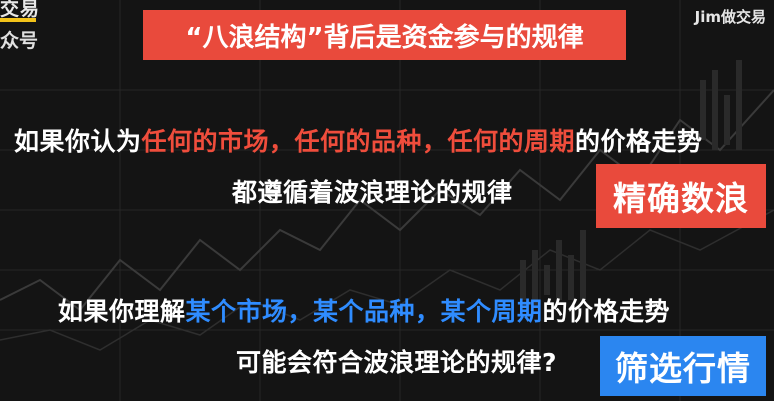 The width and height of the screenshot is (774, 401). I want to click on block2-line2: 可能会符合波浪理论的规律?, so click(397, 362).